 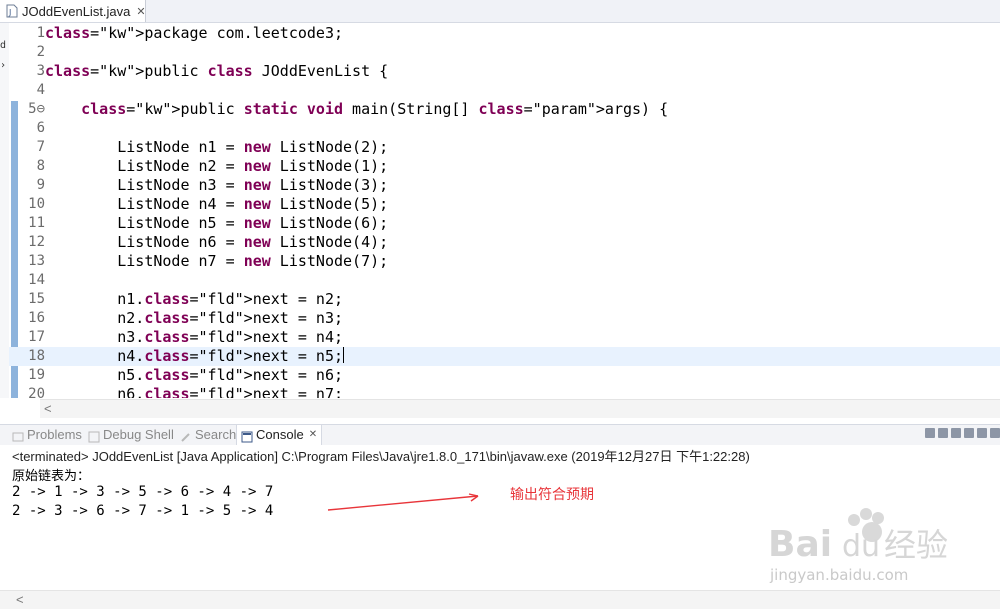 What do you see at coordinates (54, 434) in the screenshot?
I see `tab-label: Problems` at bounding box center [54, 434].